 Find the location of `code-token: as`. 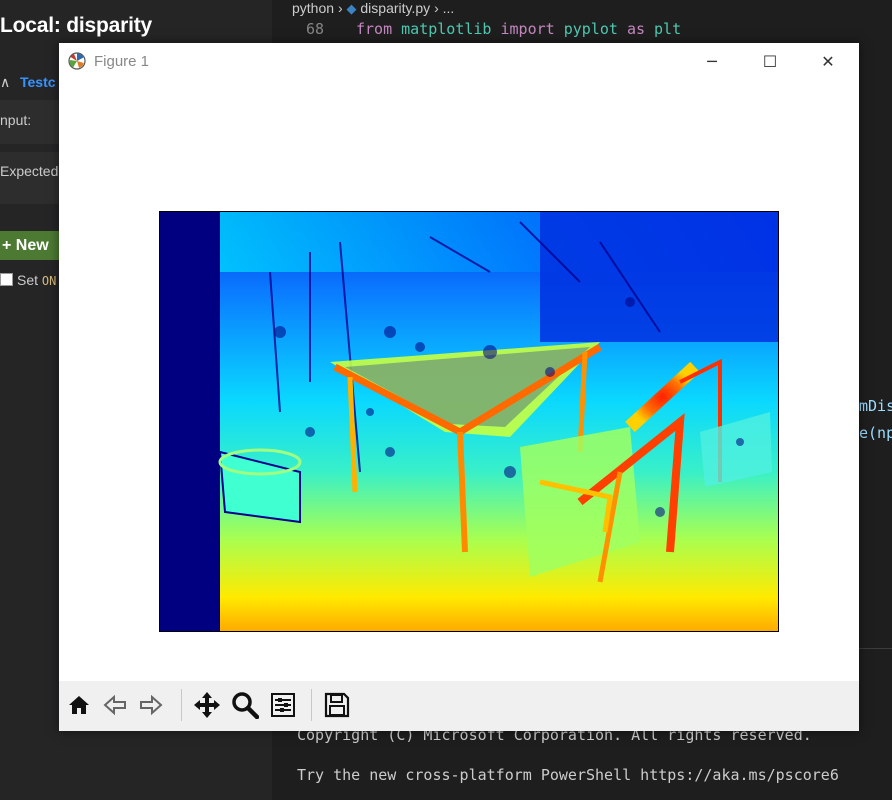

code-token: as is located at coordinates (635, 29).